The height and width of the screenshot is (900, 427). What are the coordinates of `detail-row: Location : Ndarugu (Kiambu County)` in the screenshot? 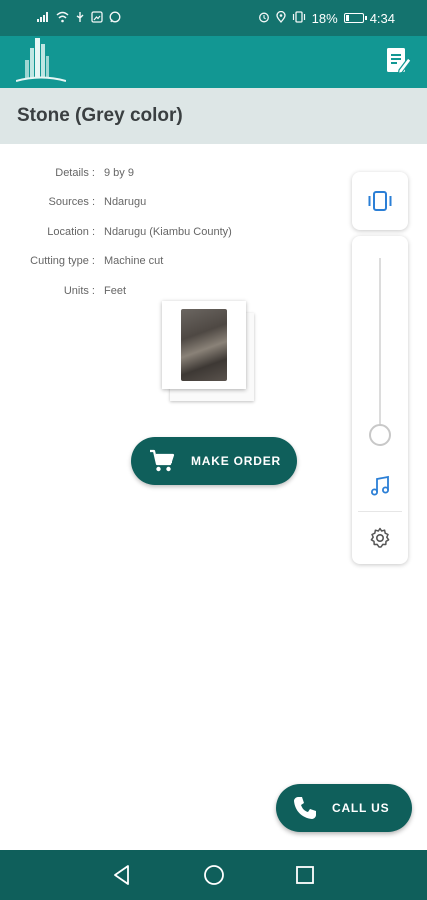 It's located at (150, 232).